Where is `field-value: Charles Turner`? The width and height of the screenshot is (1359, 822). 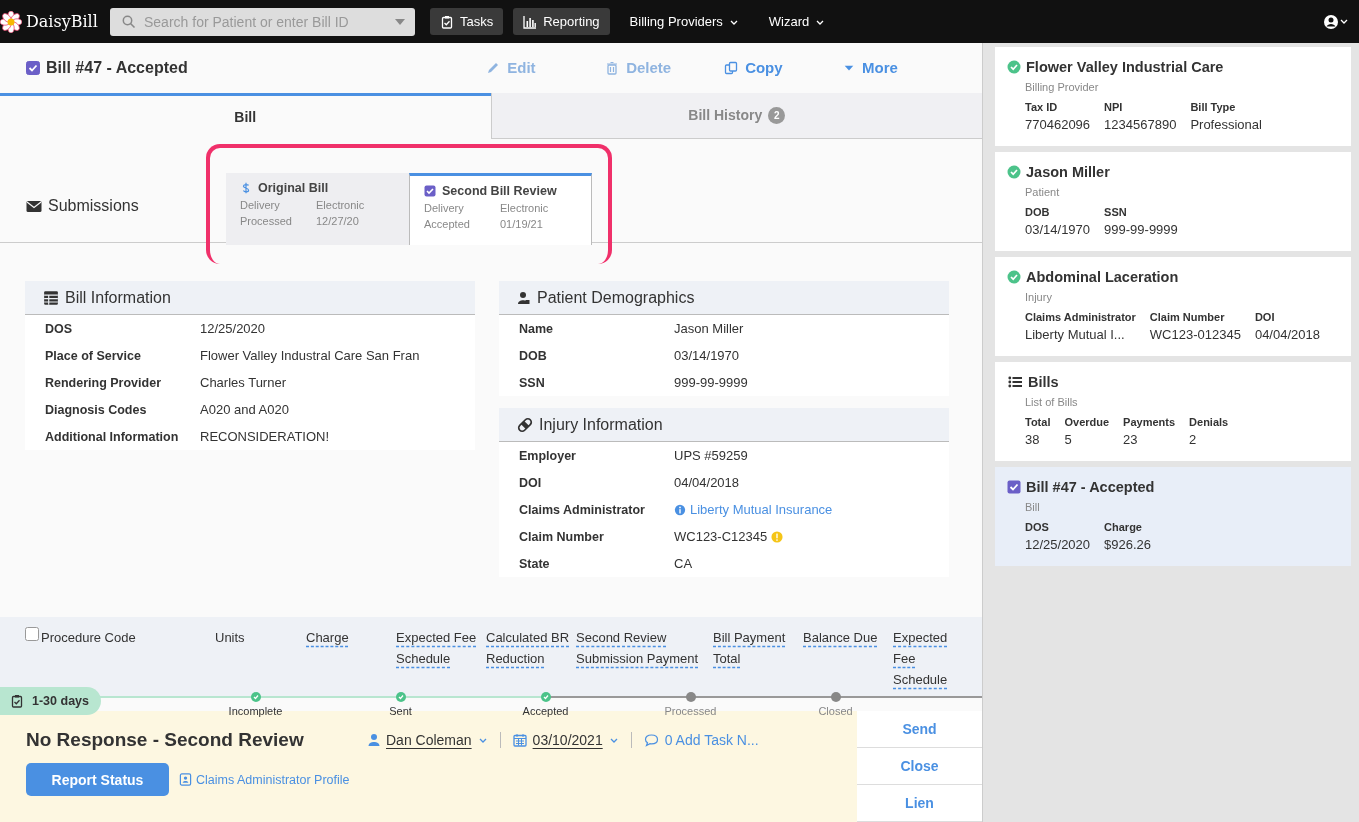
field-value: Charles Turner is located at coordinates (243, 383).